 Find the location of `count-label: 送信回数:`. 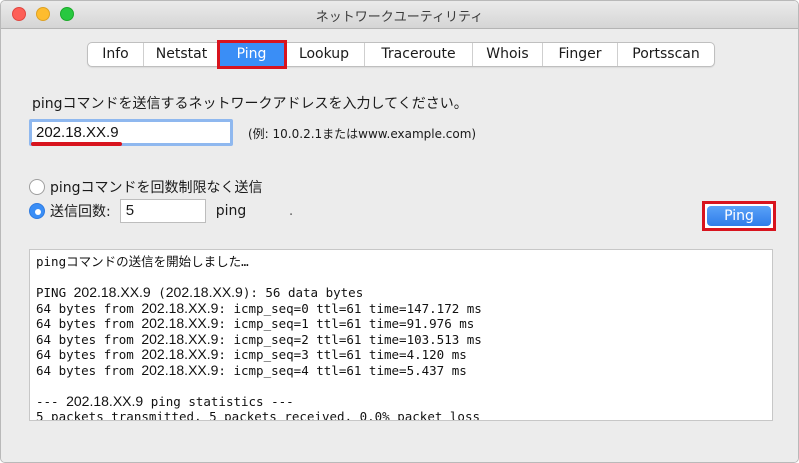

count-label: 送信回数: is located at coordinates (80, 212).